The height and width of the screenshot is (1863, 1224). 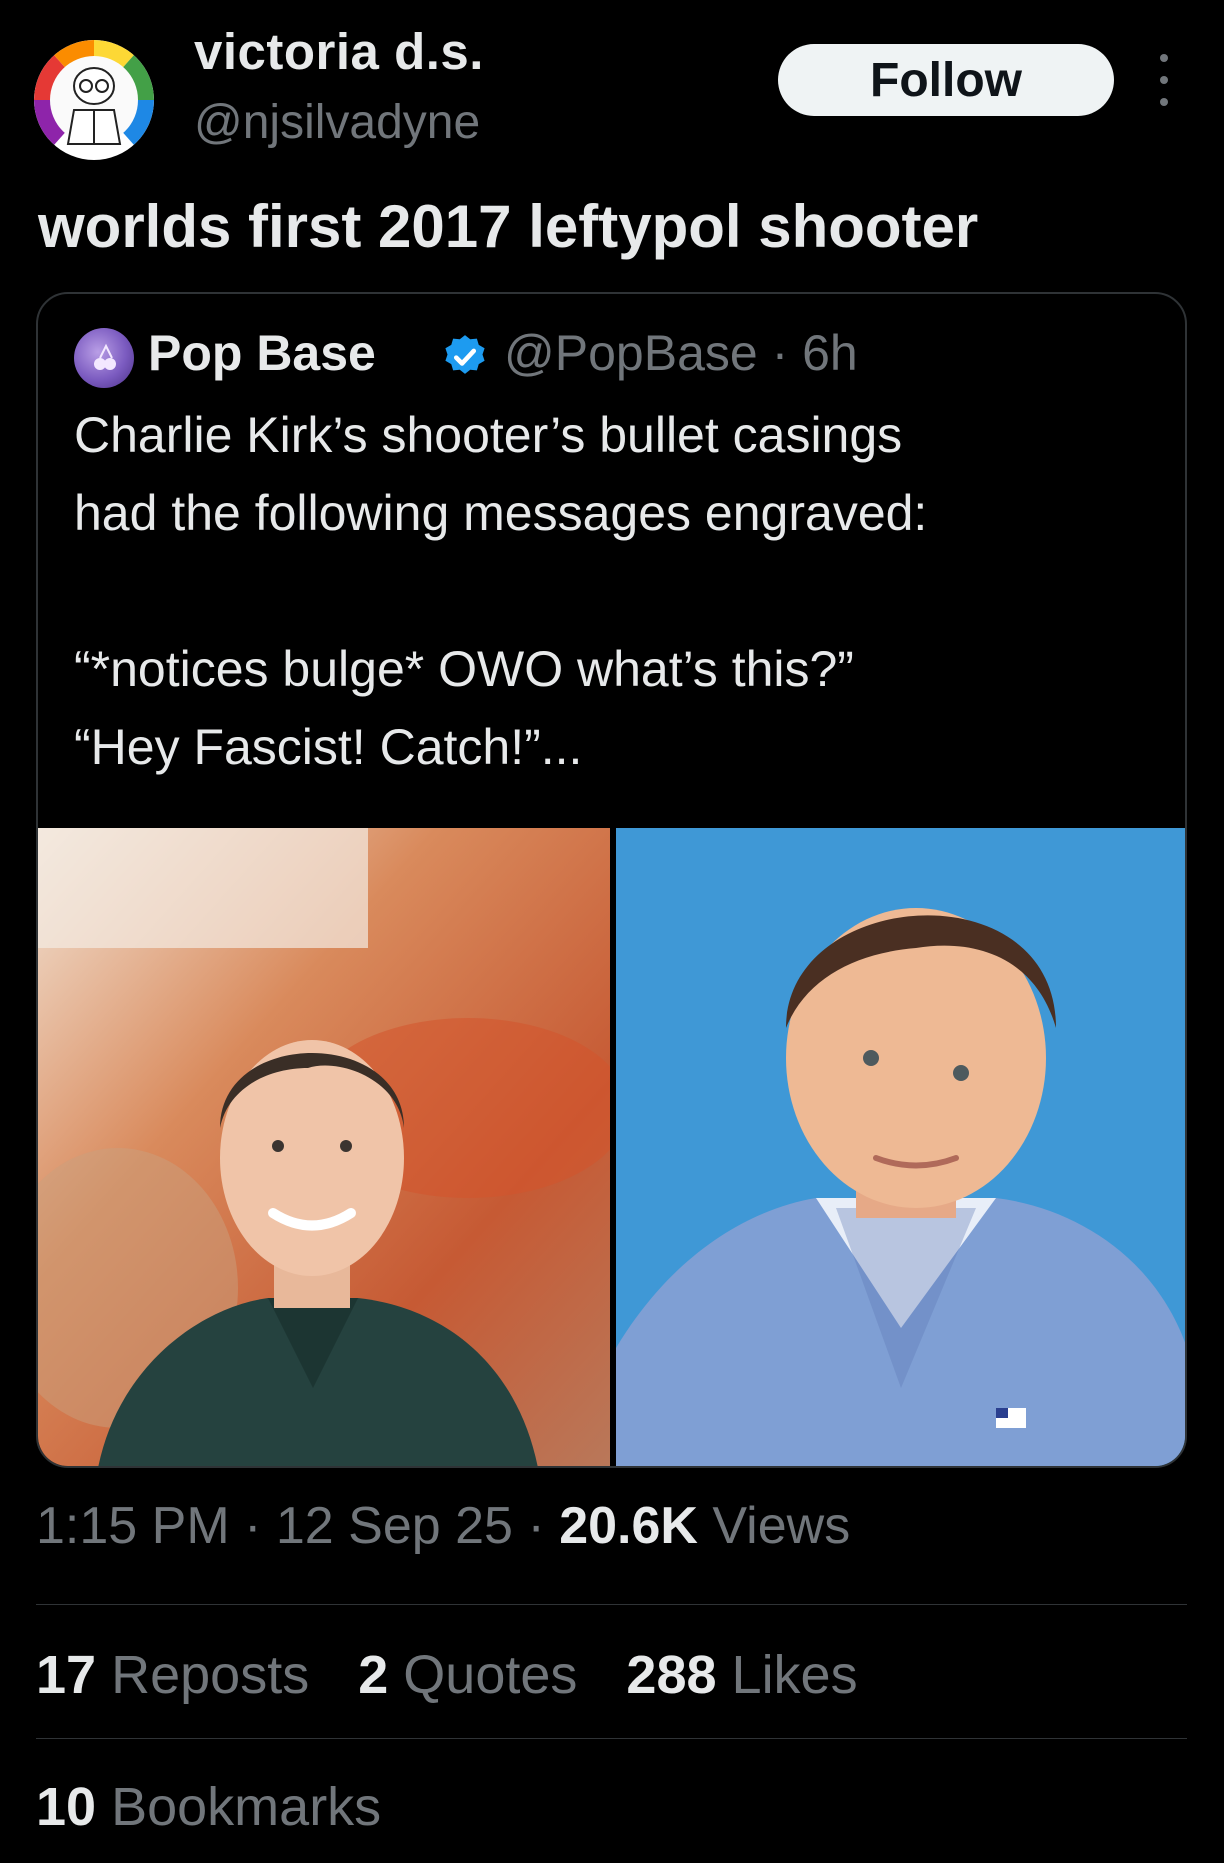 What do you see at coordinates (373, 1675) in the screenshot?
I see `quotes-count: 2` at bounding box center [373, 1675].